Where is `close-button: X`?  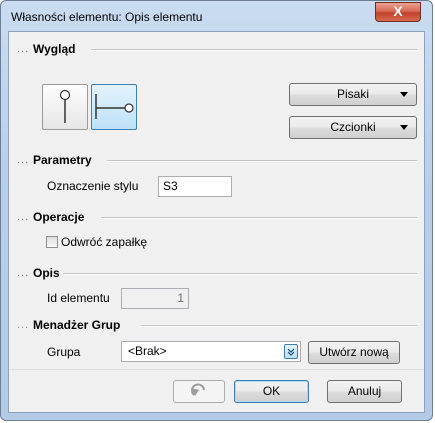
close-button: X is located at coordinates (398, 12).